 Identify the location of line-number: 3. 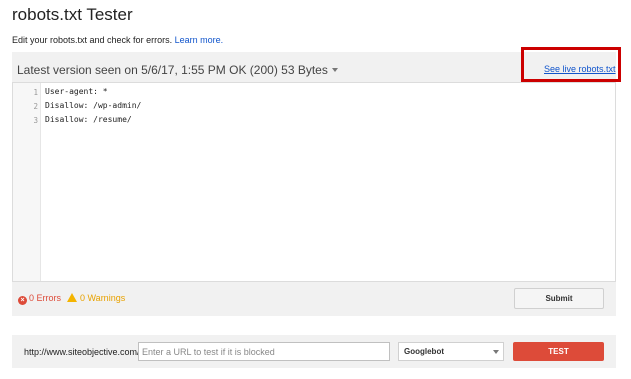
(35, 120).